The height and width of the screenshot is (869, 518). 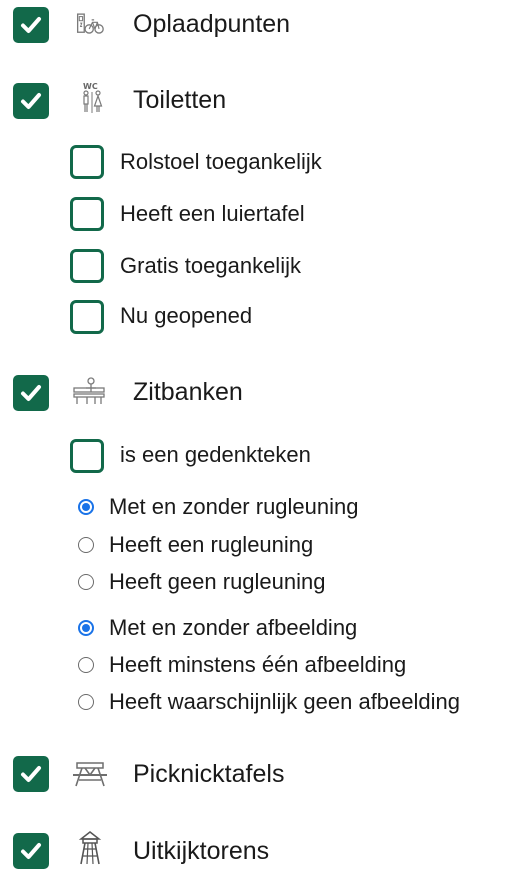 I want to click on bicycle-charging-icon, so click(x=90, y=24).